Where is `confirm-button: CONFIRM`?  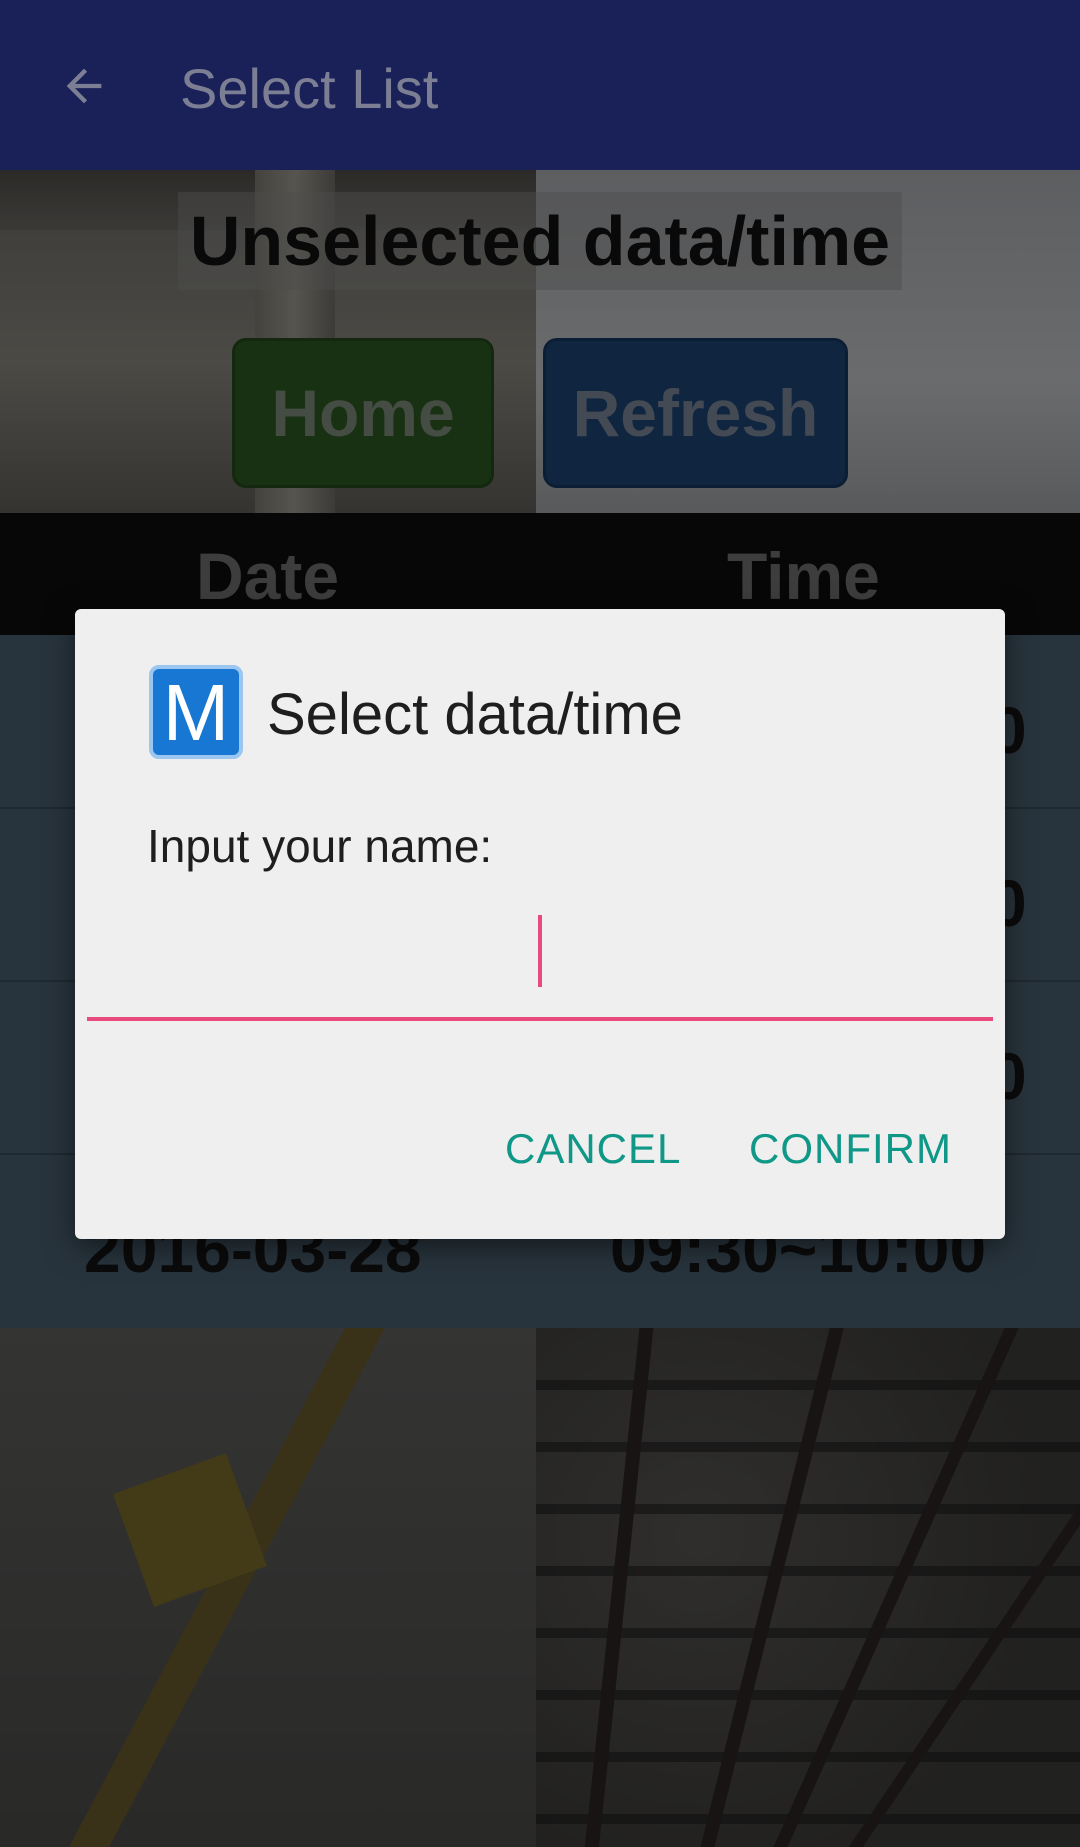 confirm-button: CONFIRM is located at coordinates (850, 1149).